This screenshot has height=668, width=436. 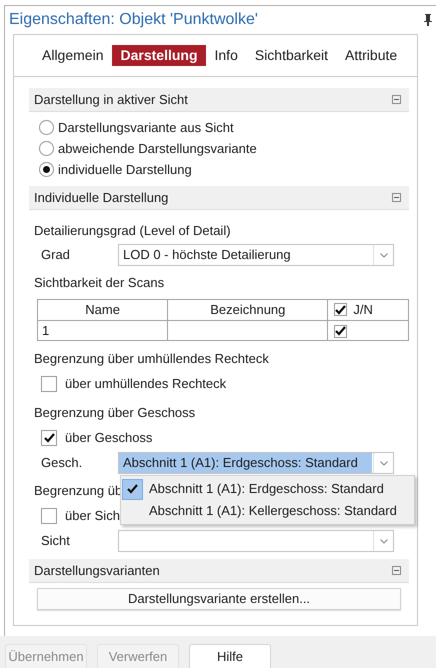 What do you see at coordinates (56, 255) in the screenshot?
I see `field-label: Grad` at bounding box center [56, 255].